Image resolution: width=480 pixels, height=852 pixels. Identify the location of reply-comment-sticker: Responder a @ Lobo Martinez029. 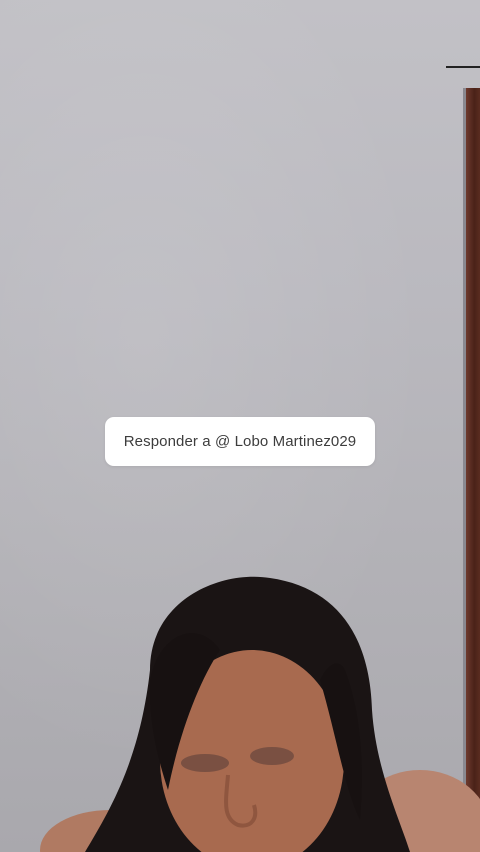
(240, 441).